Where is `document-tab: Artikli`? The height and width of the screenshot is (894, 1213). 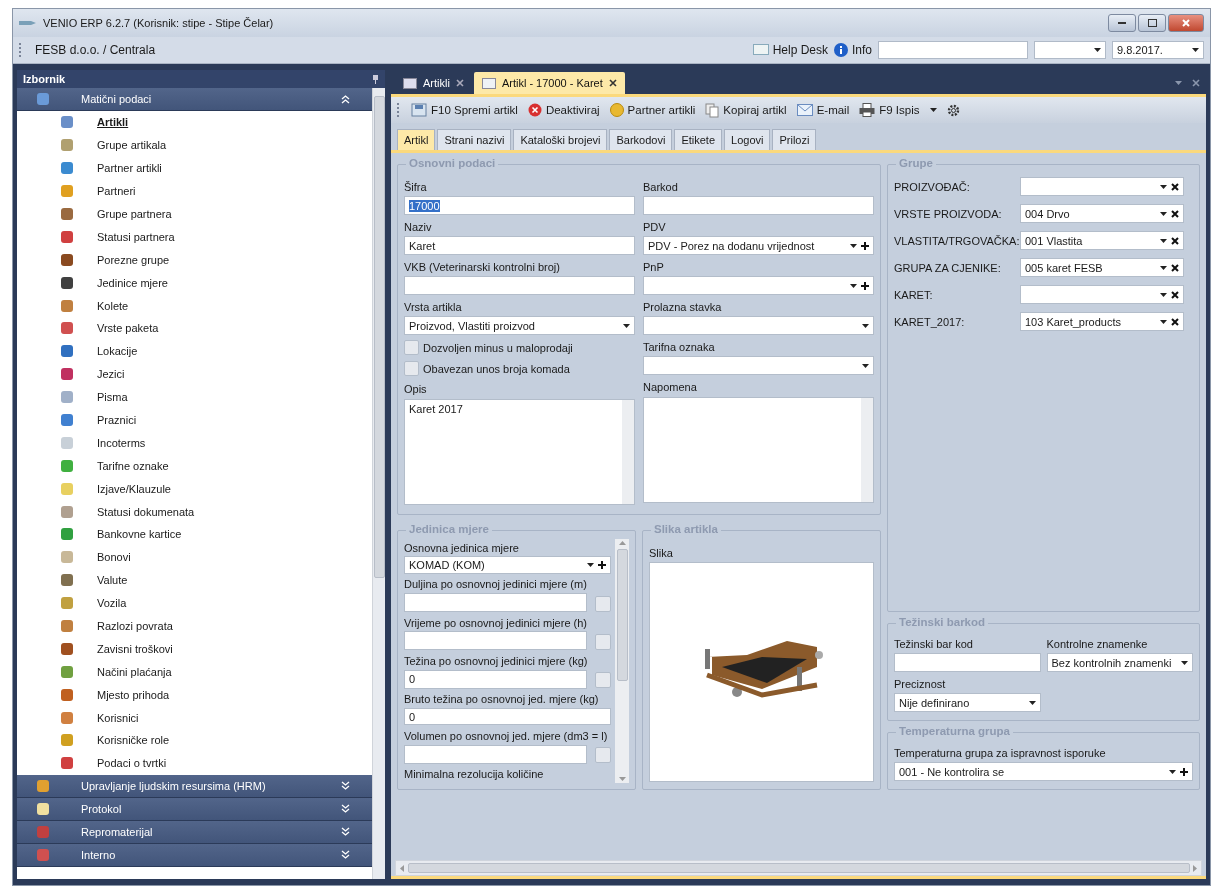 document-tab: Artikli is located at coordinates (433, 83).